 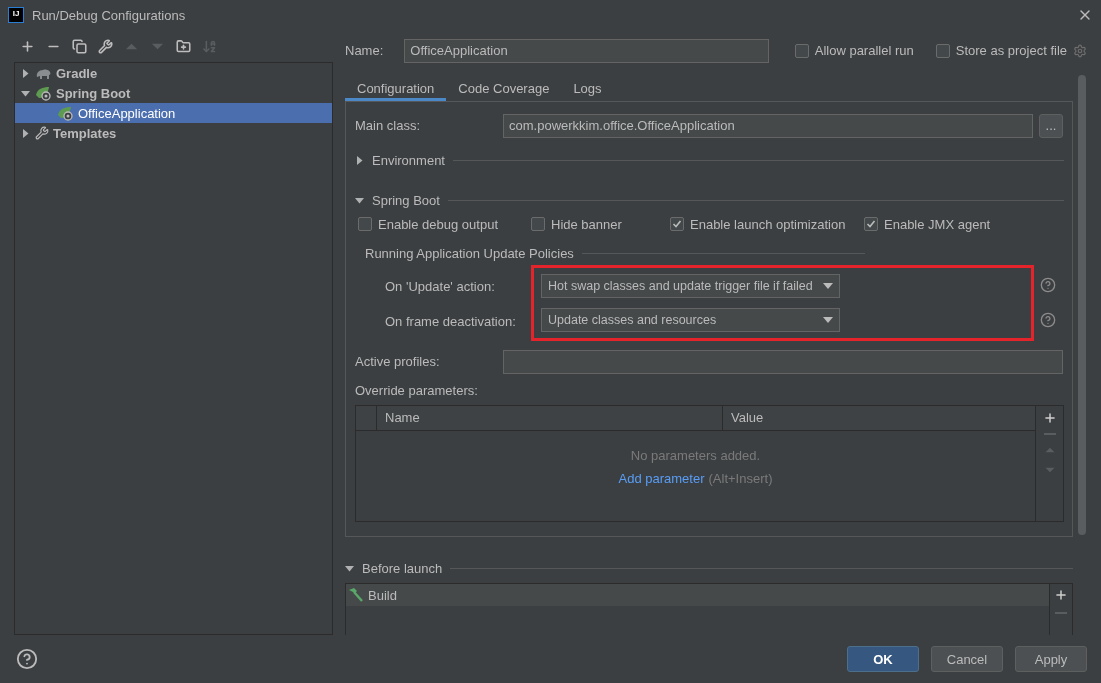 What do you see at coordinates (586, 224) in the screenshot?
I see `checkbox-label: Hide banner` at bounding box center [586, 224].